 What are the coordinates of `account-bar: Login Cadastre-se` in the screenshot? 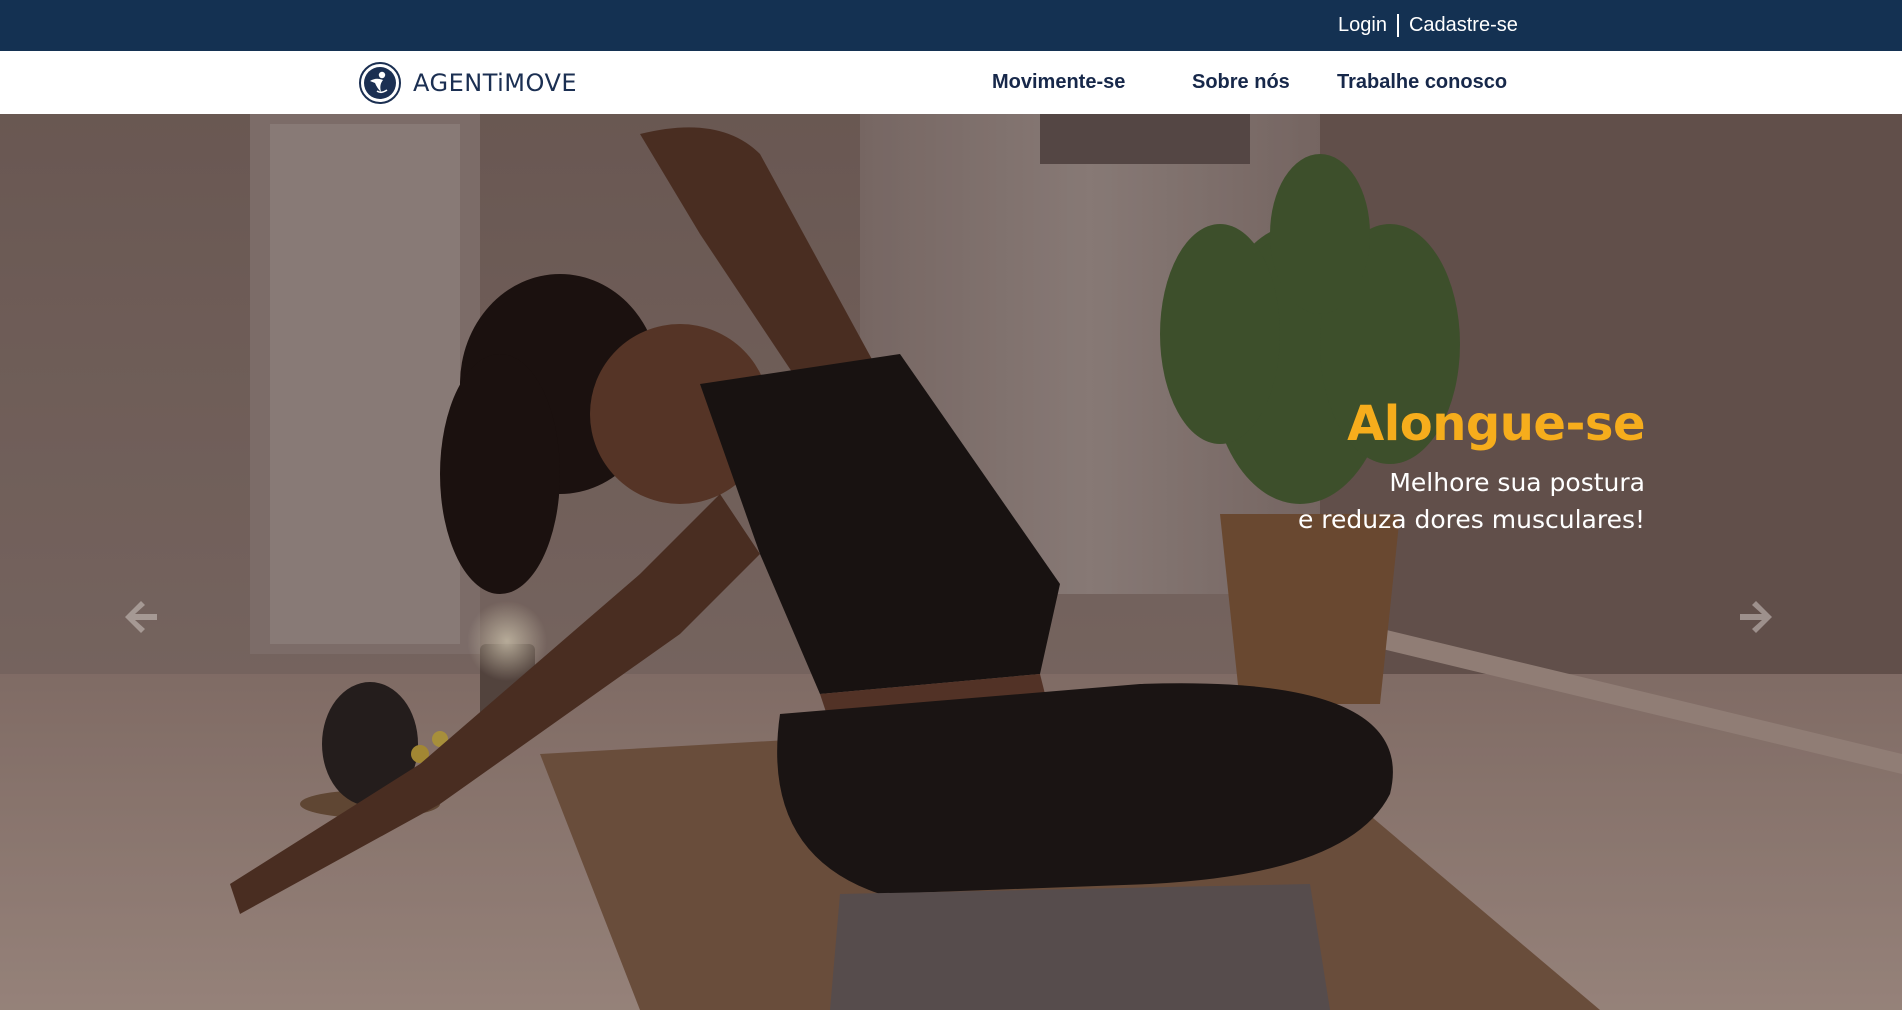 It's located at (951, 25).